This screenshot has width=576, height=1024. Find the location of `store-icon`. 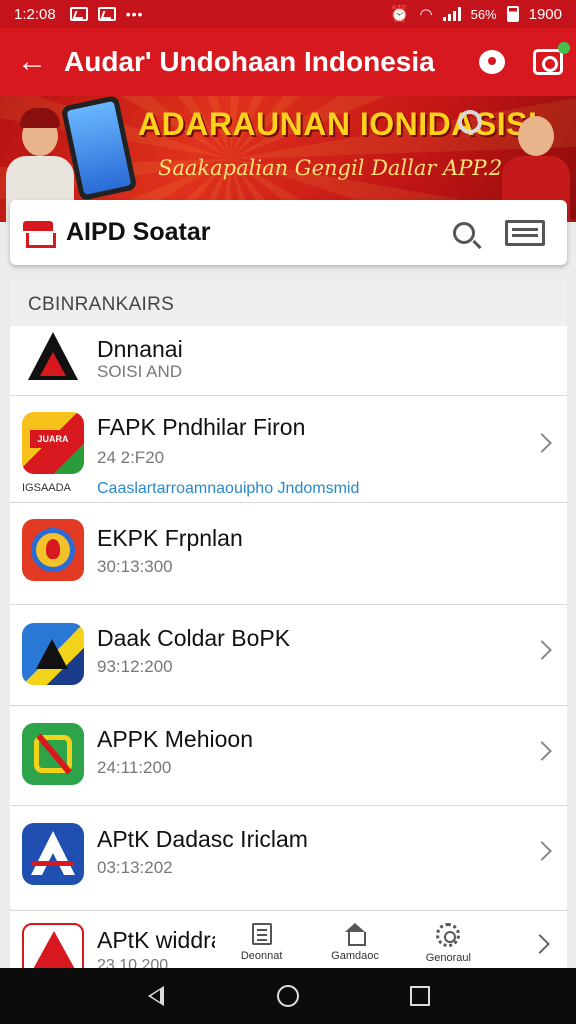

store-icon is located at coordinates (39, 234).